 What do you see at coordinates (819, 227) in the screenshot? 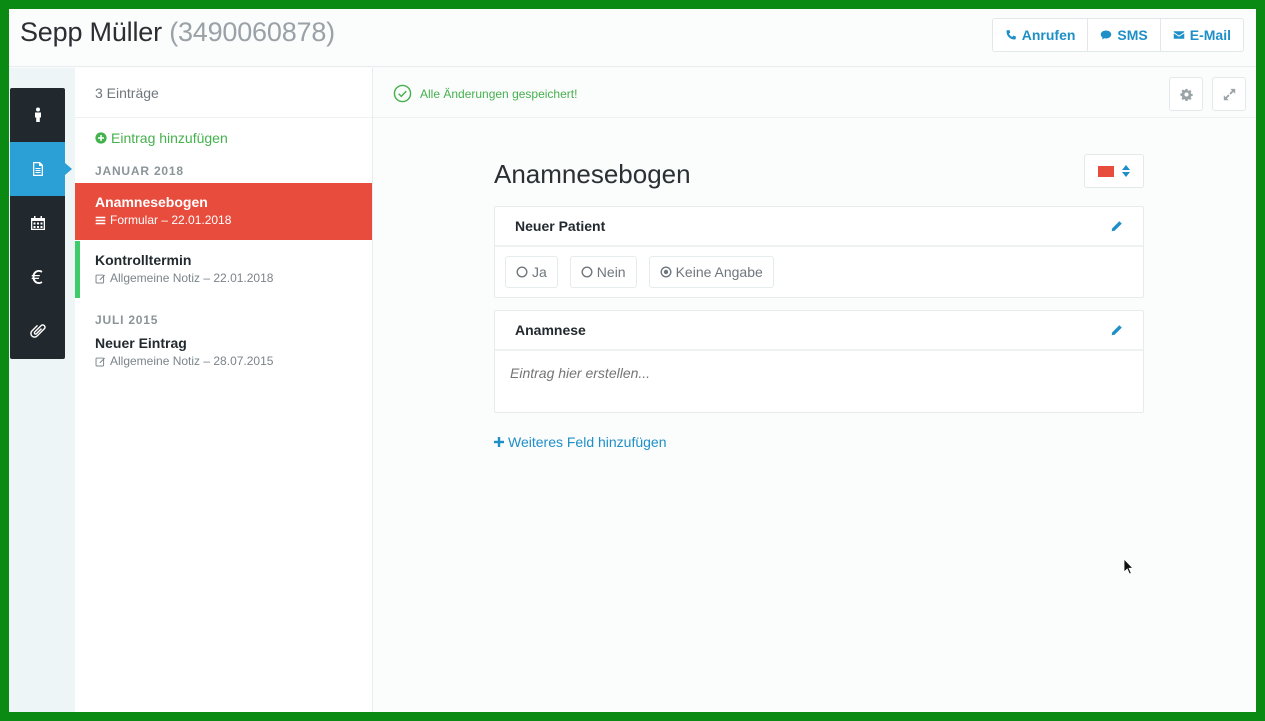
I see `field-header: Neuer Patient` at bounding box center [819, 227].